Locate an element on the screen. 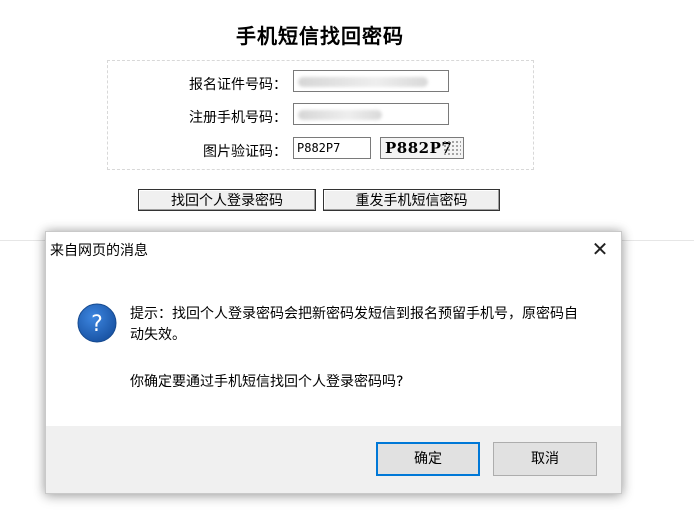 The height and width of the screenshot is (515, 694). dialog-footer: 确定 取消 is located at coordinates (333, 459).